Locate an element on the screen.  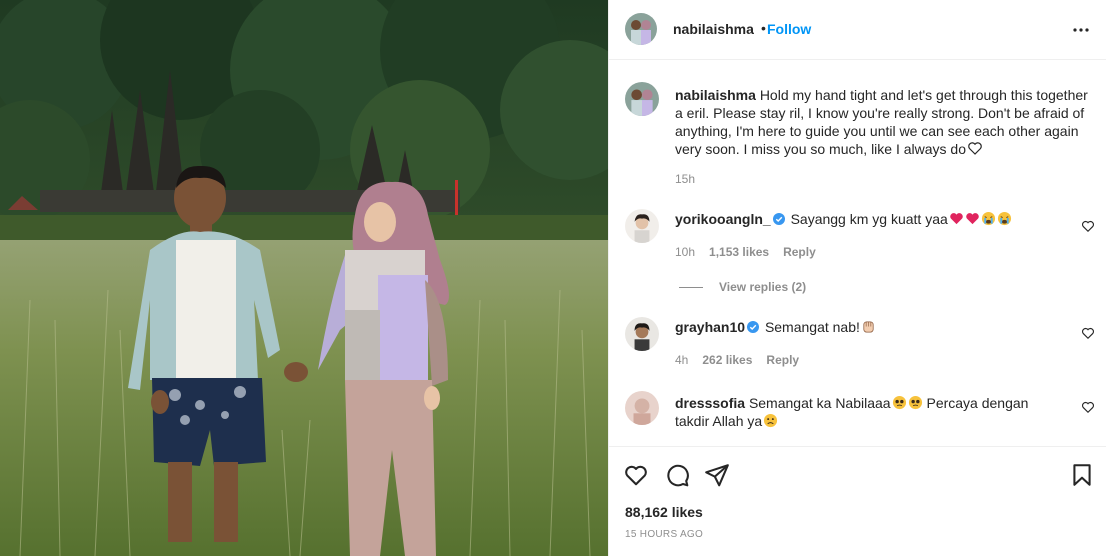
caption-username: nabilaishma is located at coordinates (715, 95).